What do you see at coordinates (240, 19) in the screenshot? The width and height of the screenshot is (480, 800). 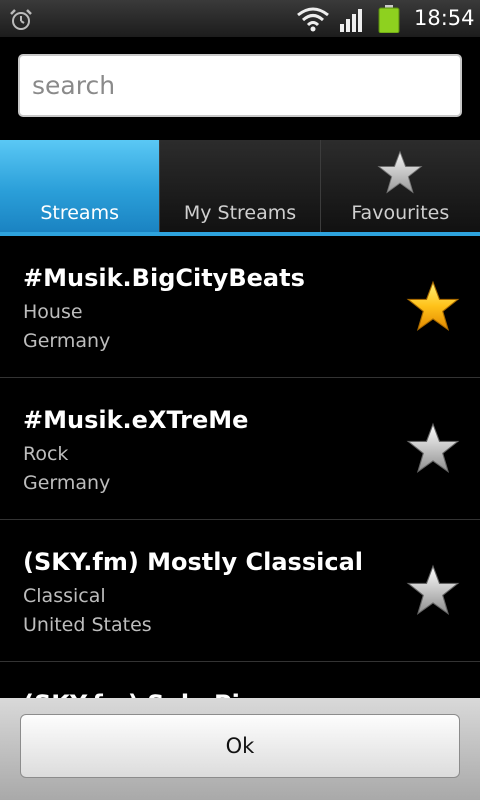 I see `status-bar: 18:54` at bounding box center [240, 19].